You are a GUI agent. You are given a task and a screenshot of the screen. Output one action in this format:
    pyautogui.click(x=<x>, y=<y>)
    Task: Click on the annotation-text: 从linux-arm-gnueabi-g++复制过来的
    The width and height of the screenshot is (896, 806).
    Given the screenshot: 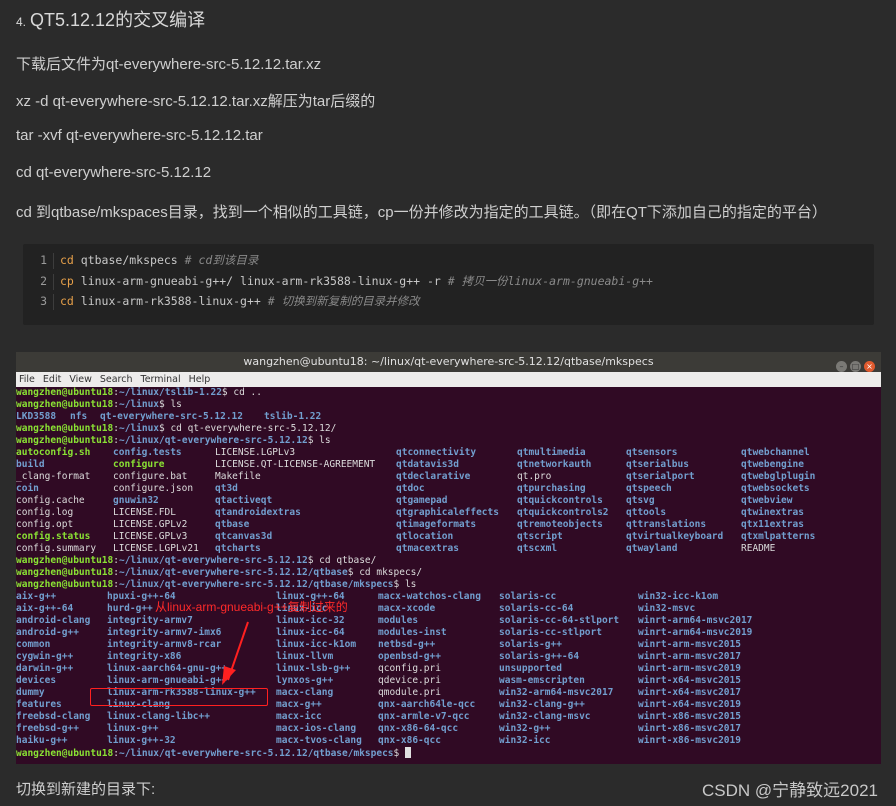 What is the action you would take?
    pyautogui.click(x=251, y=607)
    